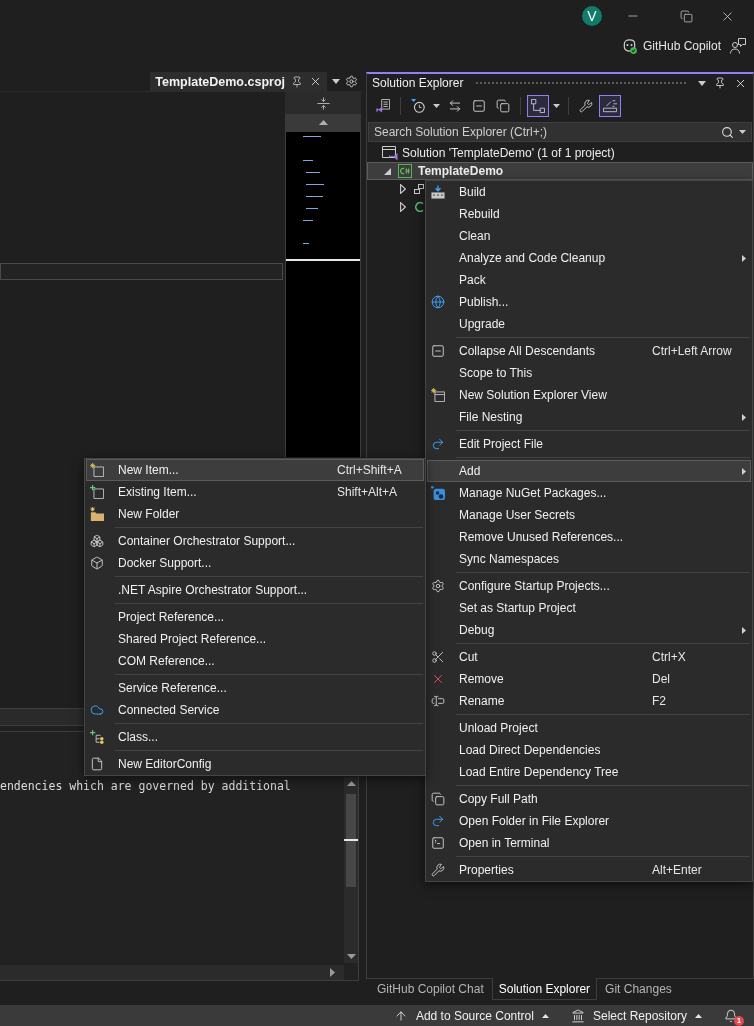  Describe the element at coordinates (560, 132) in the screenshot. I see `search-field: Search Solution Explorer (Ctrl+;)` at that location.